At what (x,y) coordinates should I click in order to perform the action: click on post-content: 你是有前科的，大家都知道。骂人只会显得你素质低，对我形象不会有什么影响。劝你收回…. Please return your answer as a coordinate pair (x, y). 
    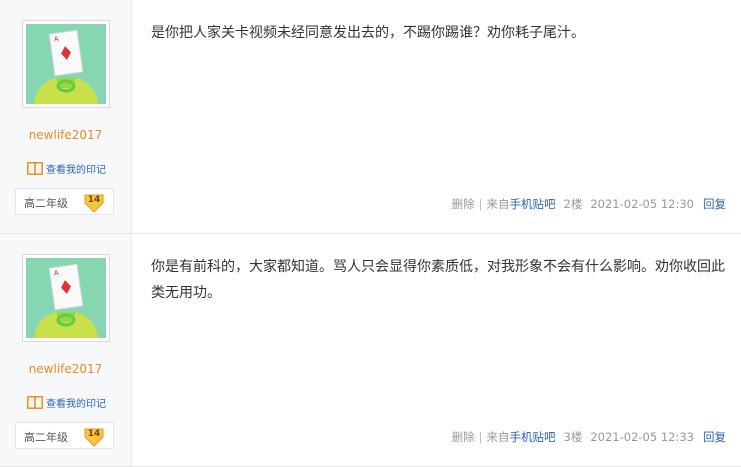
    Looking at the image, I should click on (438, 280).